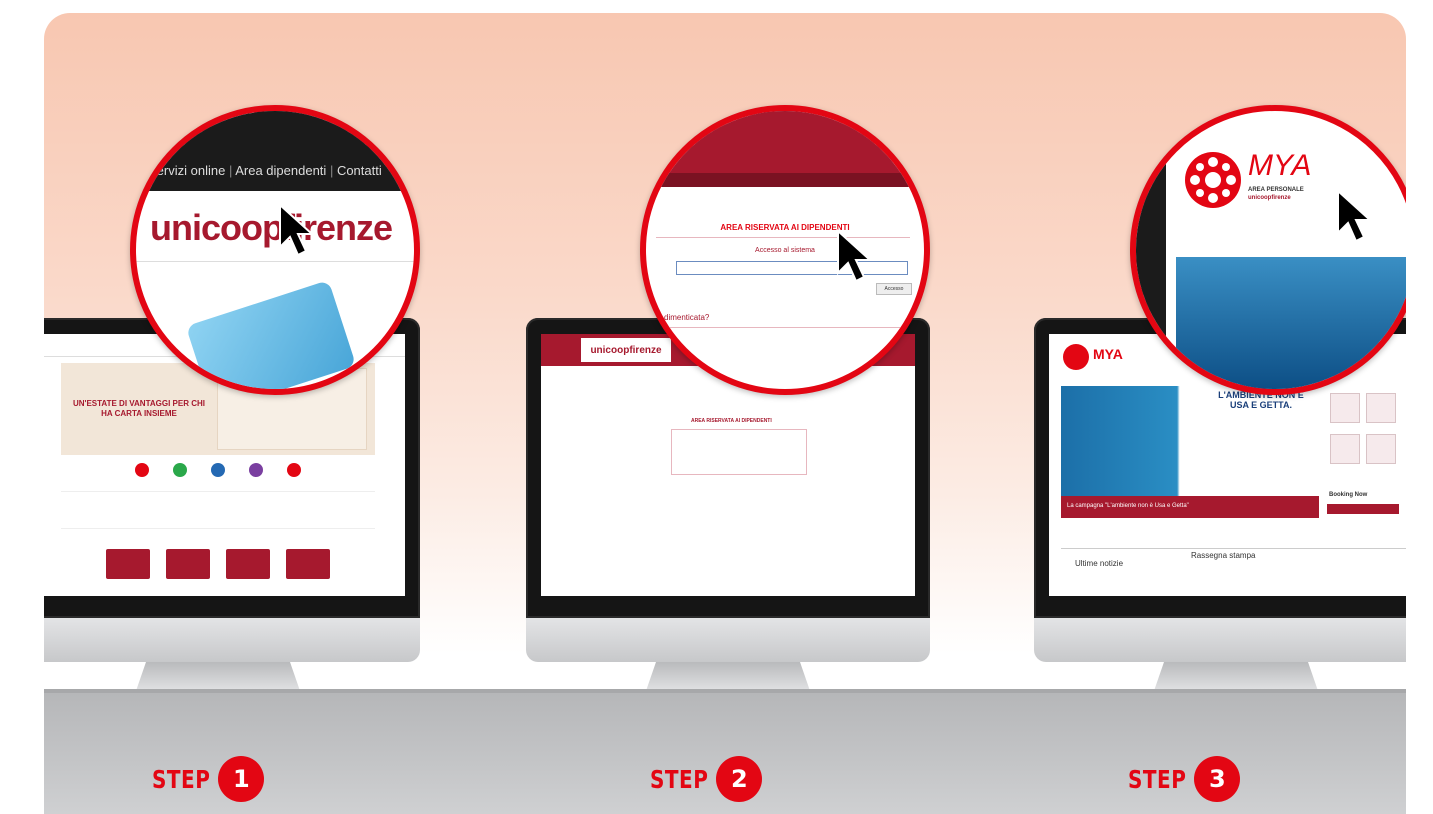  I want to click on floor-strip: STEP 1 STEP 2 STEP 3, so click(725, 751).